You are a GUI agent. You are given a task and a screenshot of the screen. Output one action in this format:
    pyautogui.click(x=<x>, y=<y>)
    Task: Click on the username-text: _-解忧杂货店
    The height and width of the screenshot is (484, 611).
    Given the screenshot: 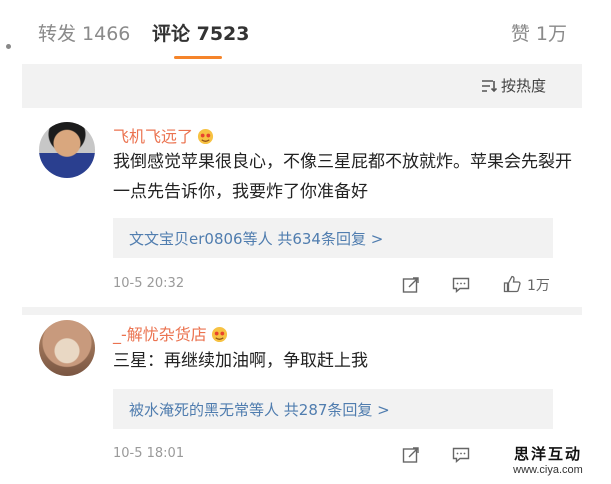 What is the action you would take?
    pyautogui.click(x=160, y=334)
    